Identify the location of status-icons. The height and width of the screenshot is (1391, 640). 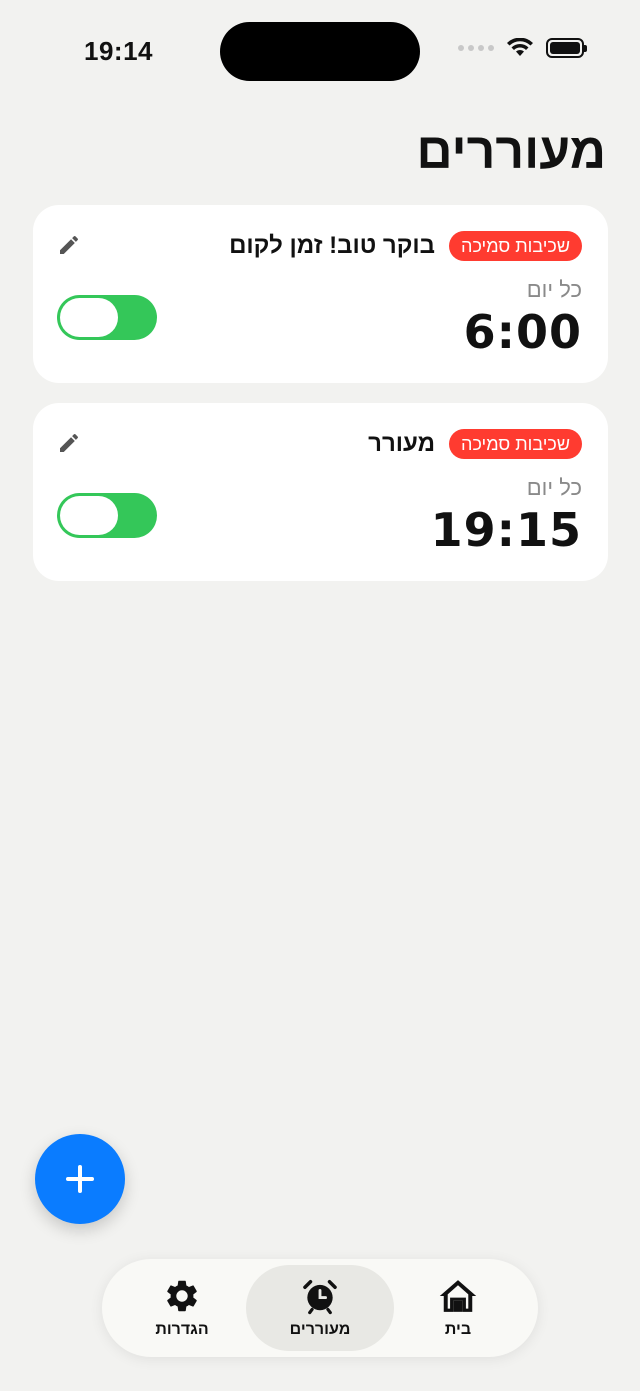
(522, 48).